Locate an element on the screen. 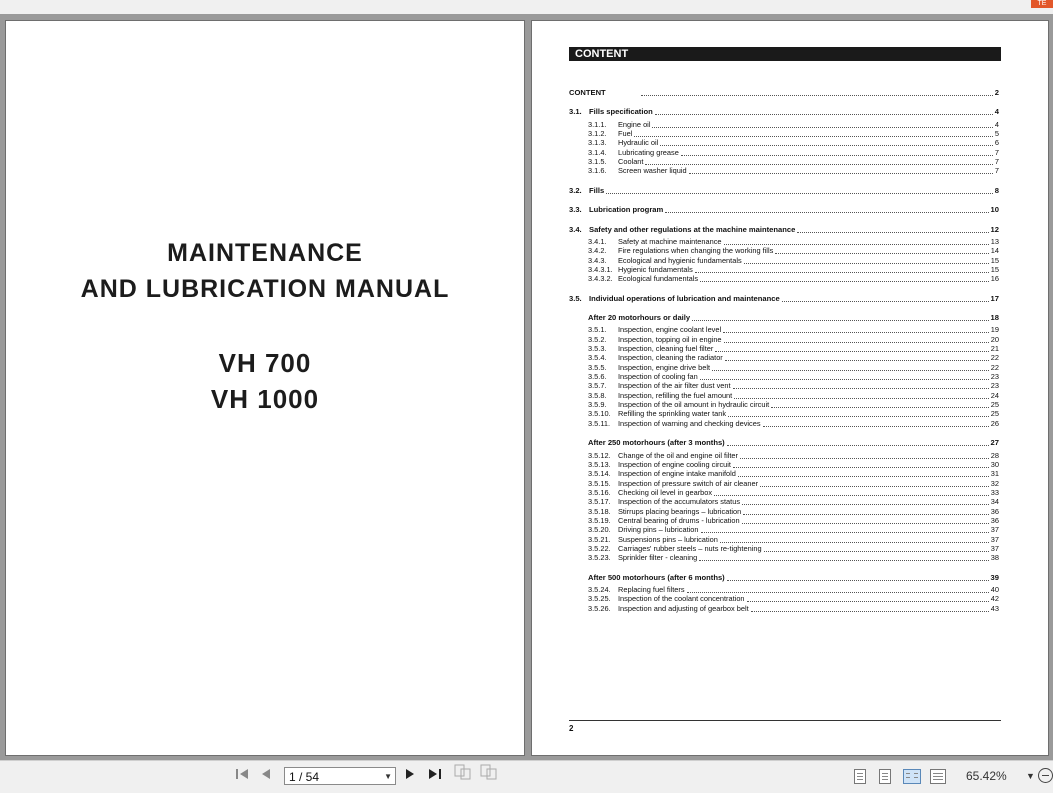 Image resolution: width=1053 pixels, height=793 pixels. toc-entry: 3.2. Fills 8 is located at coordinates (784, 191).